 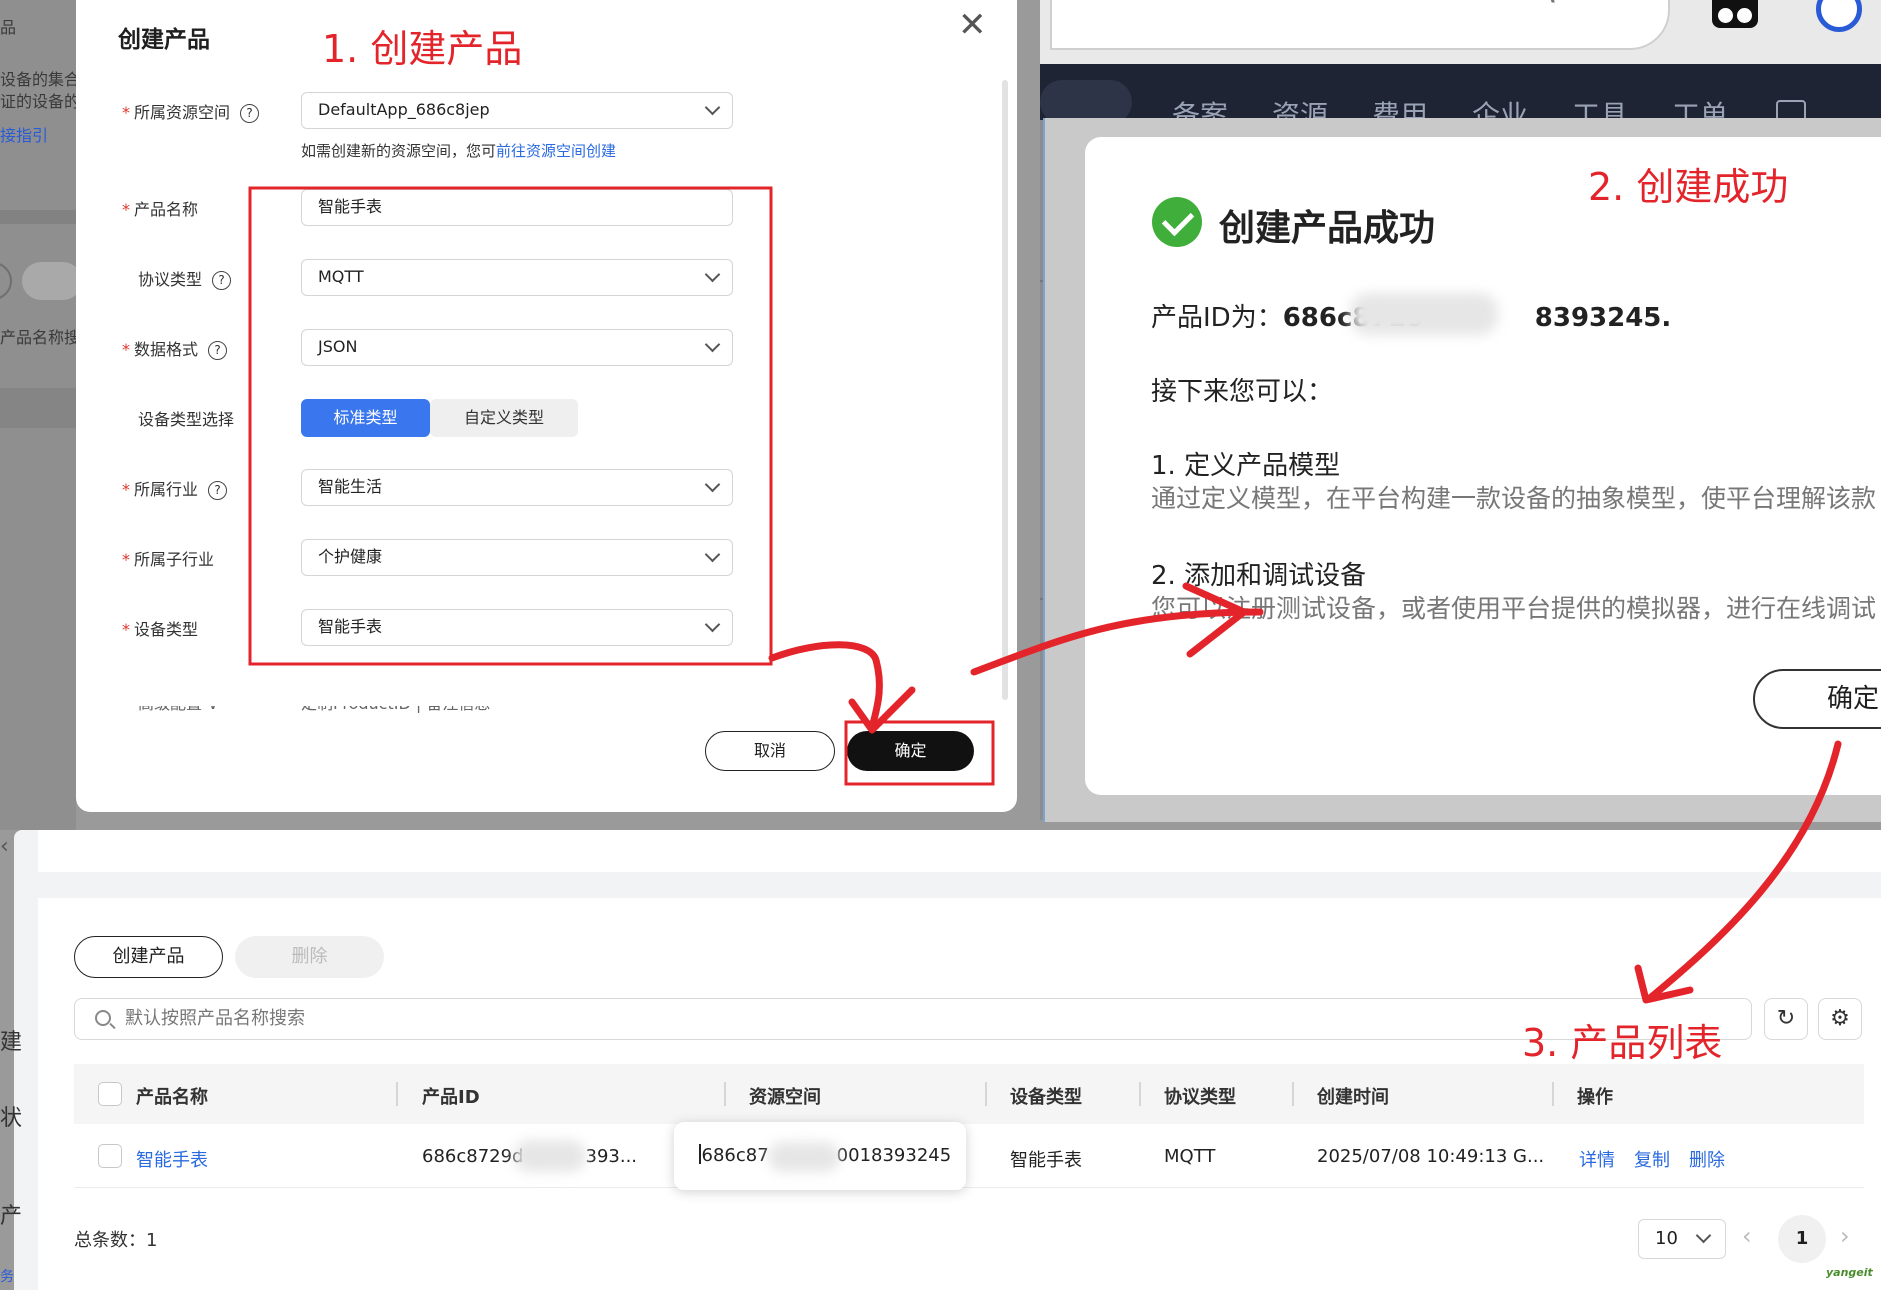 I want to click on annotation-step-2: 2. 创建成功, so click(x=1688, y=187).